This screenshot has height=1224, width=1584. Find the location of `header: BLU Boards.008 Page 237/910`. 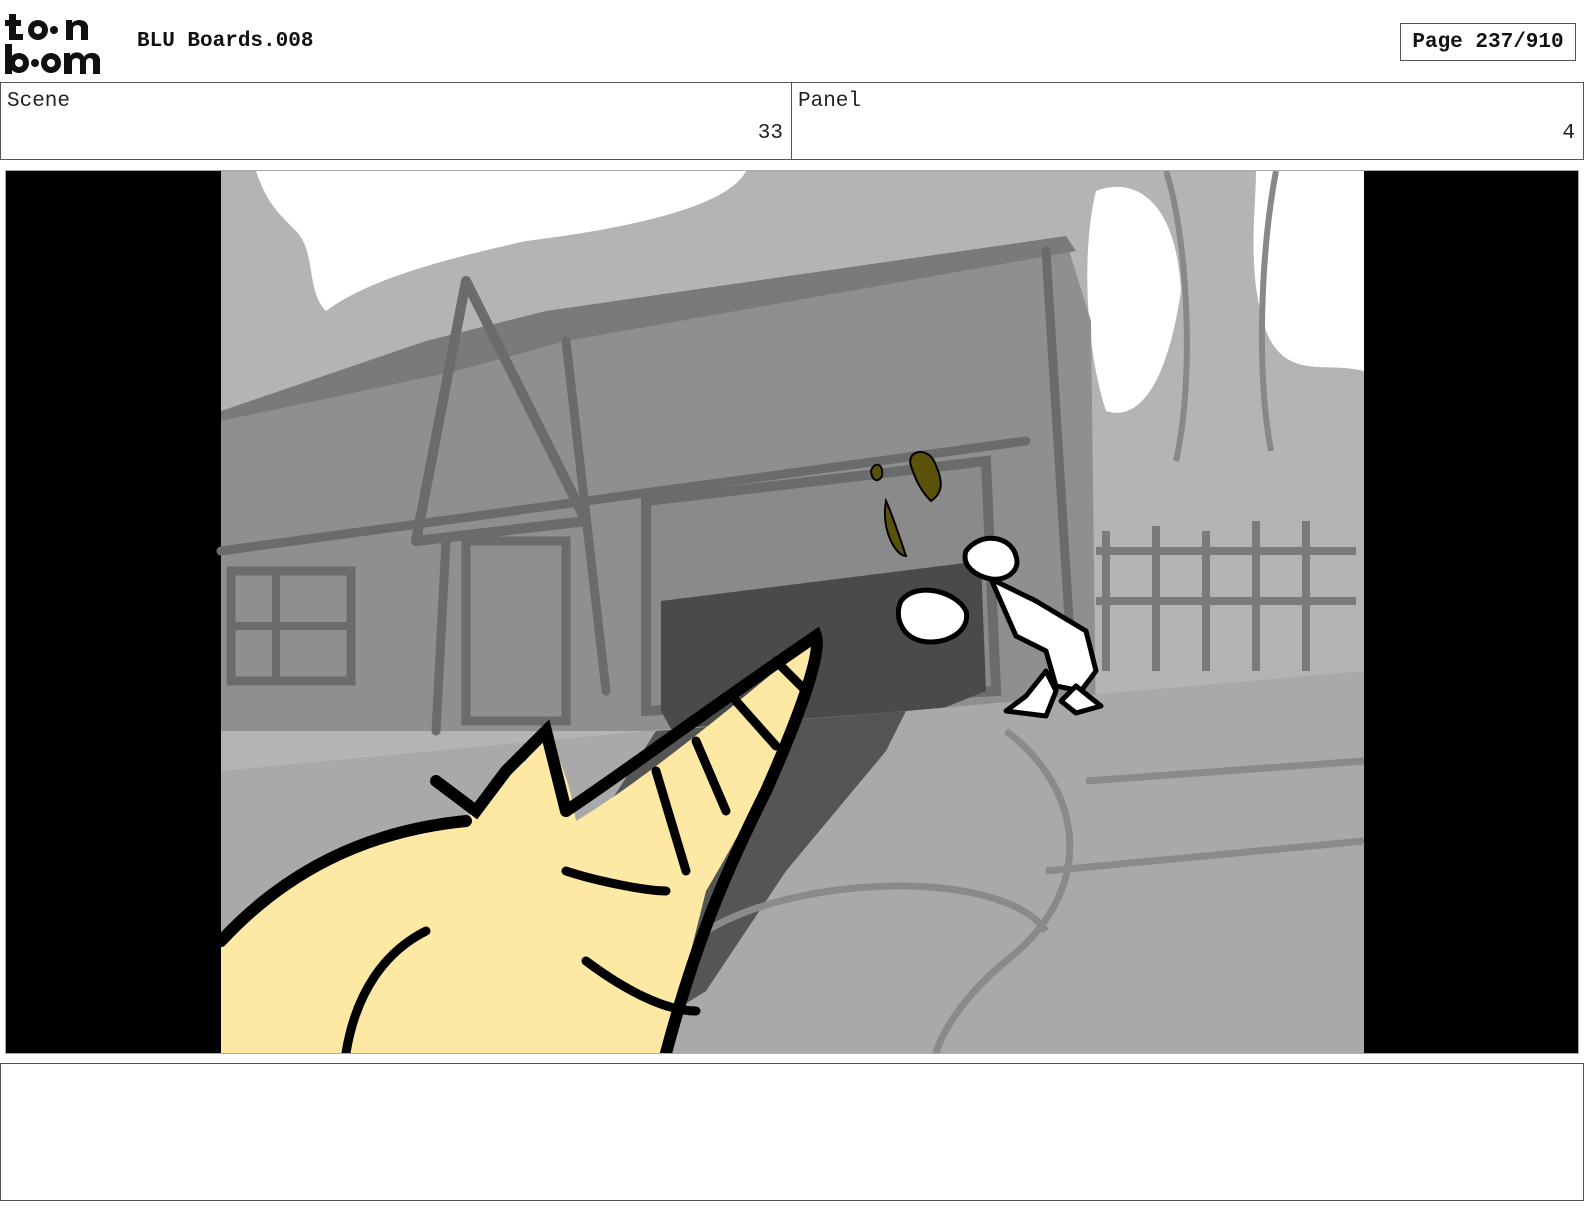

header: BLU Boards.008 Page 237/910 is located at coordinates (792, 41).